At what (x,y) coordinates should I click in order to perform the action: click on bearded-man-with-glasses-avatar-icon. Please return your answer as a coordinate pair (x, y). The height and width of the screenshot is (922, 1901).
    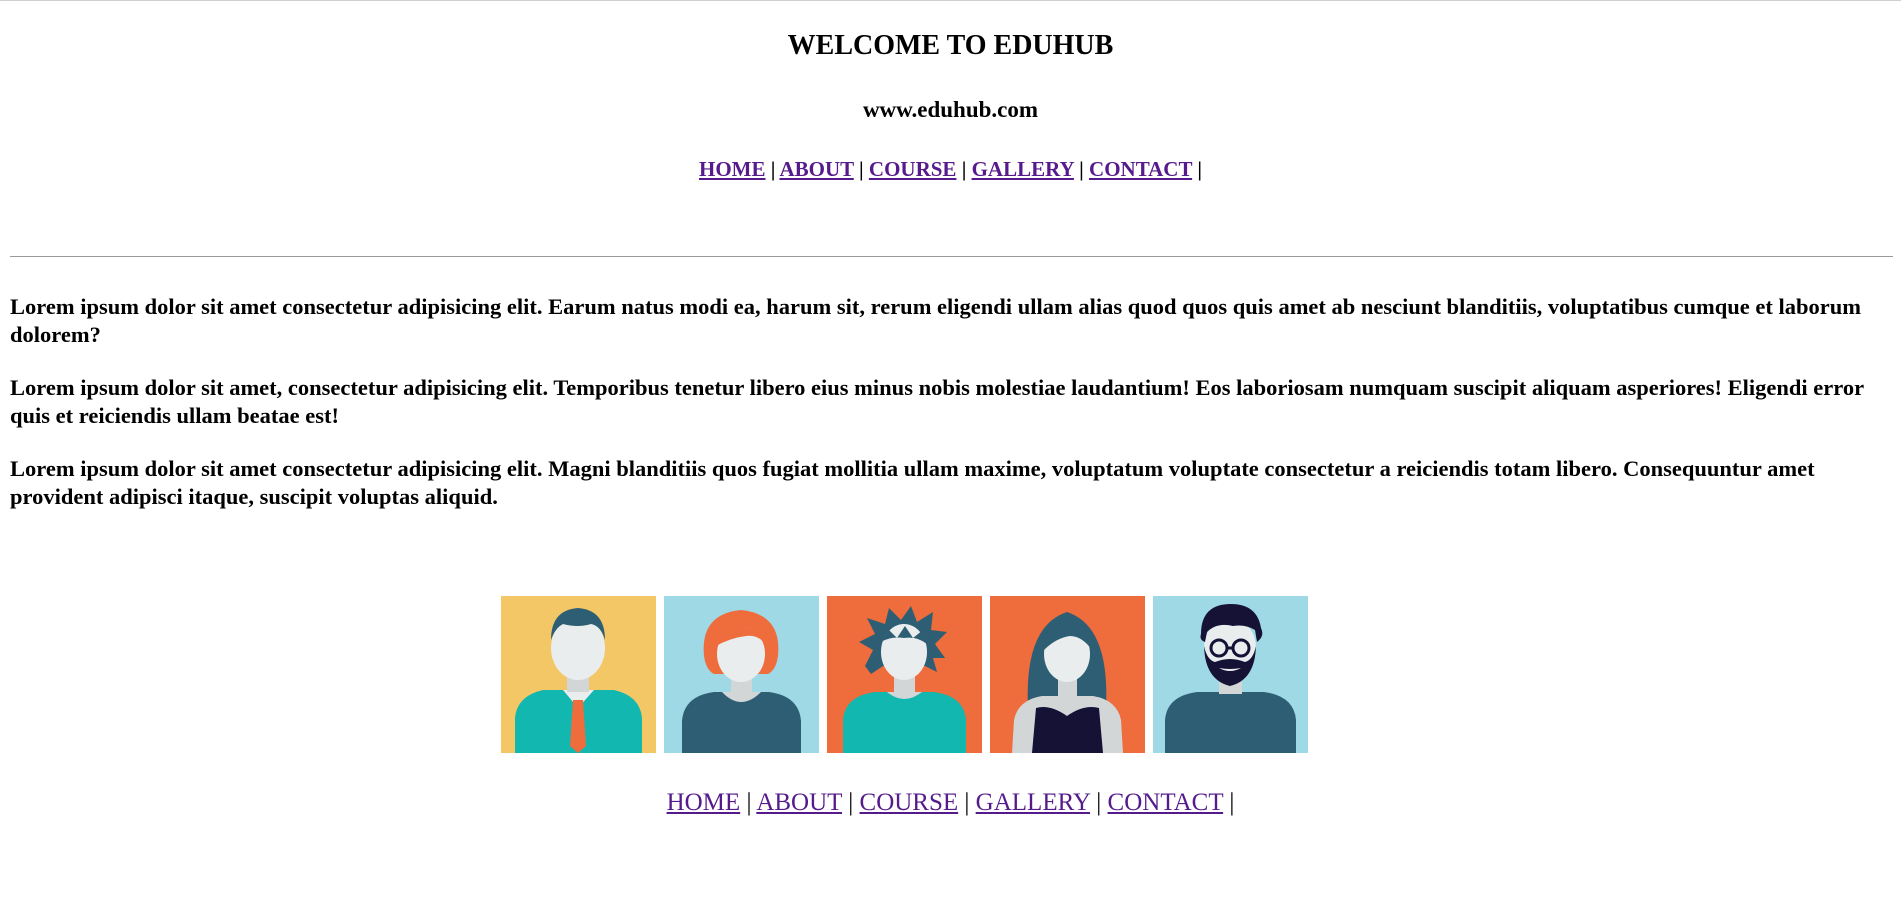
    Looking at the image, I should click on (1230, 674).